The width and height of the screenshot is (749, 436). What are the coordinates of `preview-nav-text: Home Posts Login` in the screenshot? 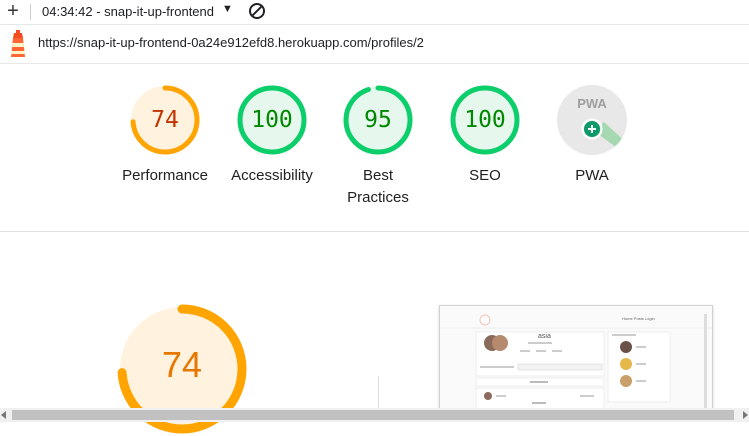 It's located at (638, 318).